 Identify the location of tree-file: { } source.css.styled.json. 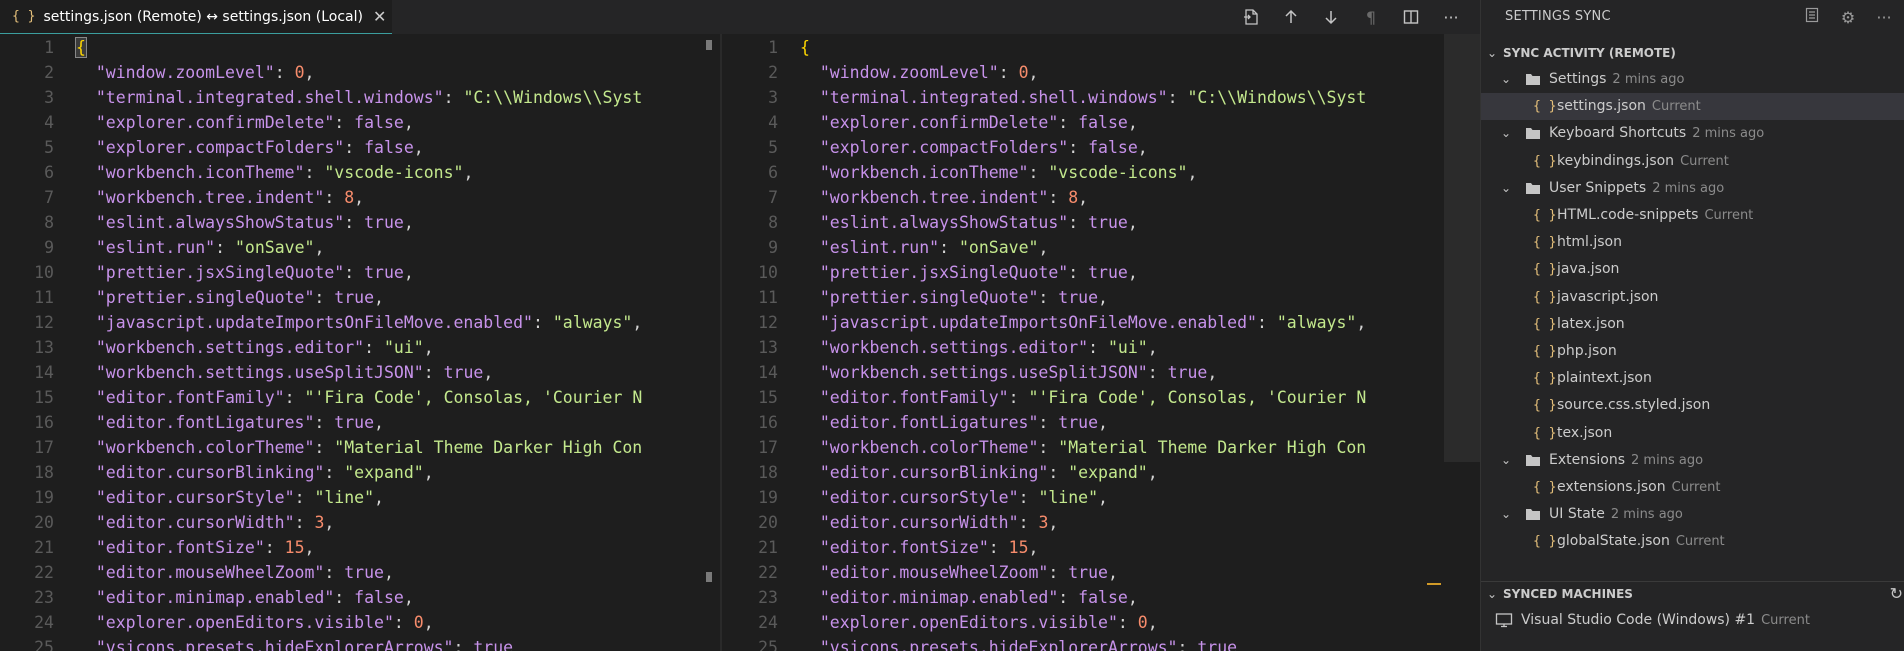
(1692, 405).